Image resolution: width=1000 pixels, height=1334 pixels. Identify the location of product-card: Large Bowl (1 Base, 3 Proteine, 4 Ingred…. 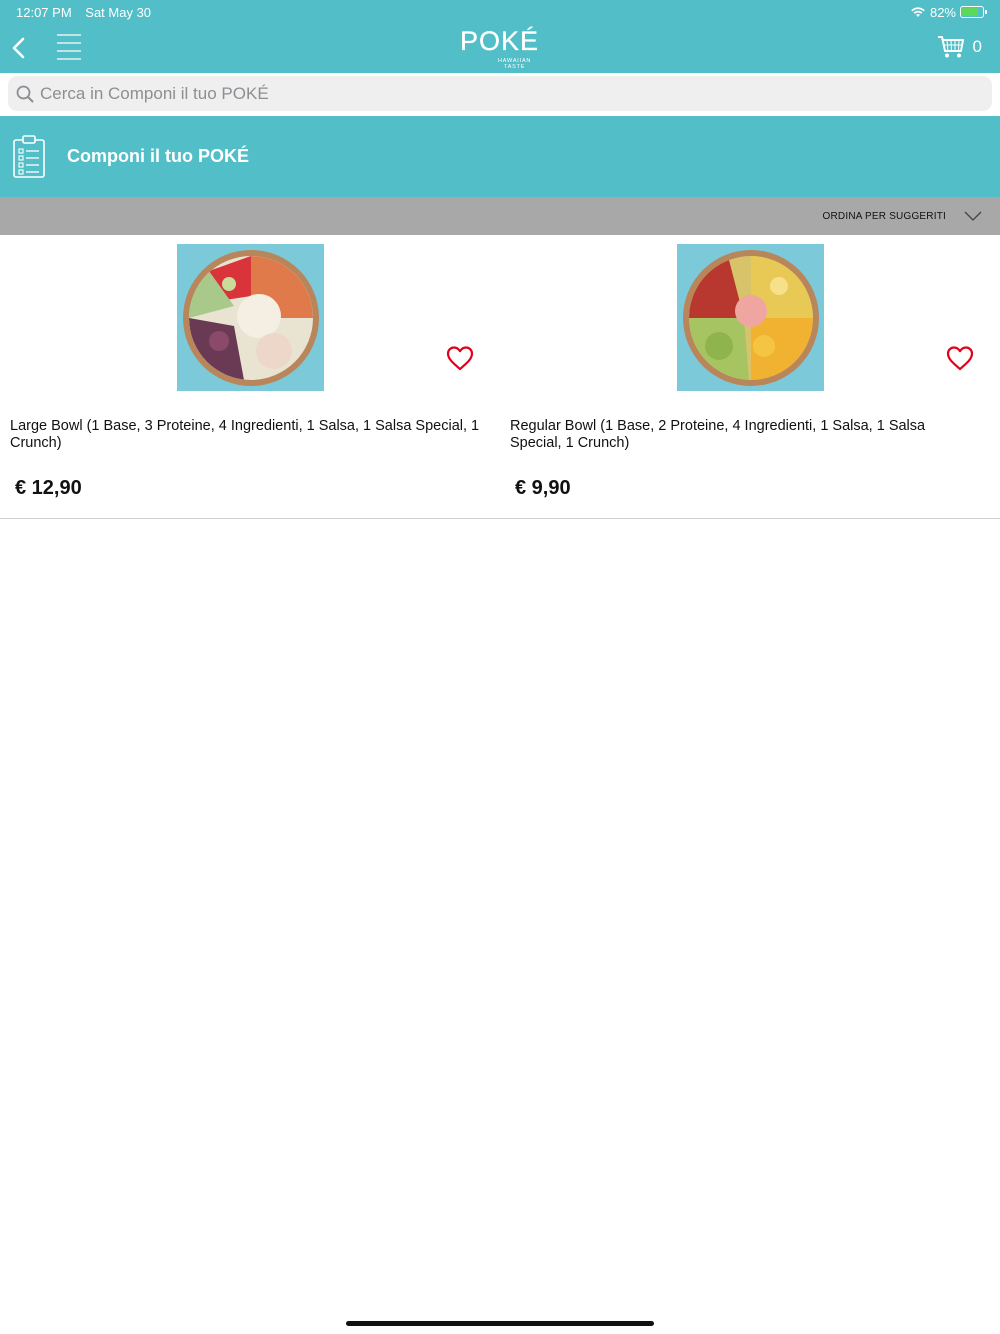
(250, 377).